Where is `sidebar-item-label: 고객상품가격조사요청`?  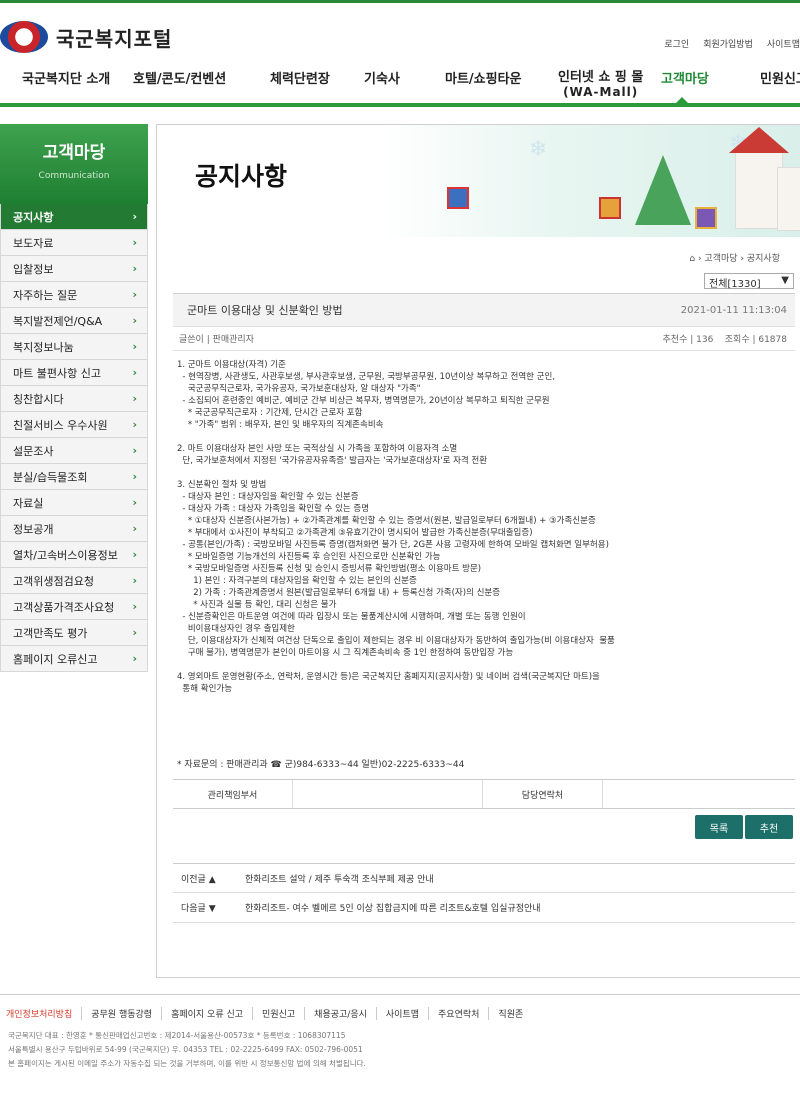 sidebar-item-label: 고객상품가격조사요청 is located at coordinates (64, 607).